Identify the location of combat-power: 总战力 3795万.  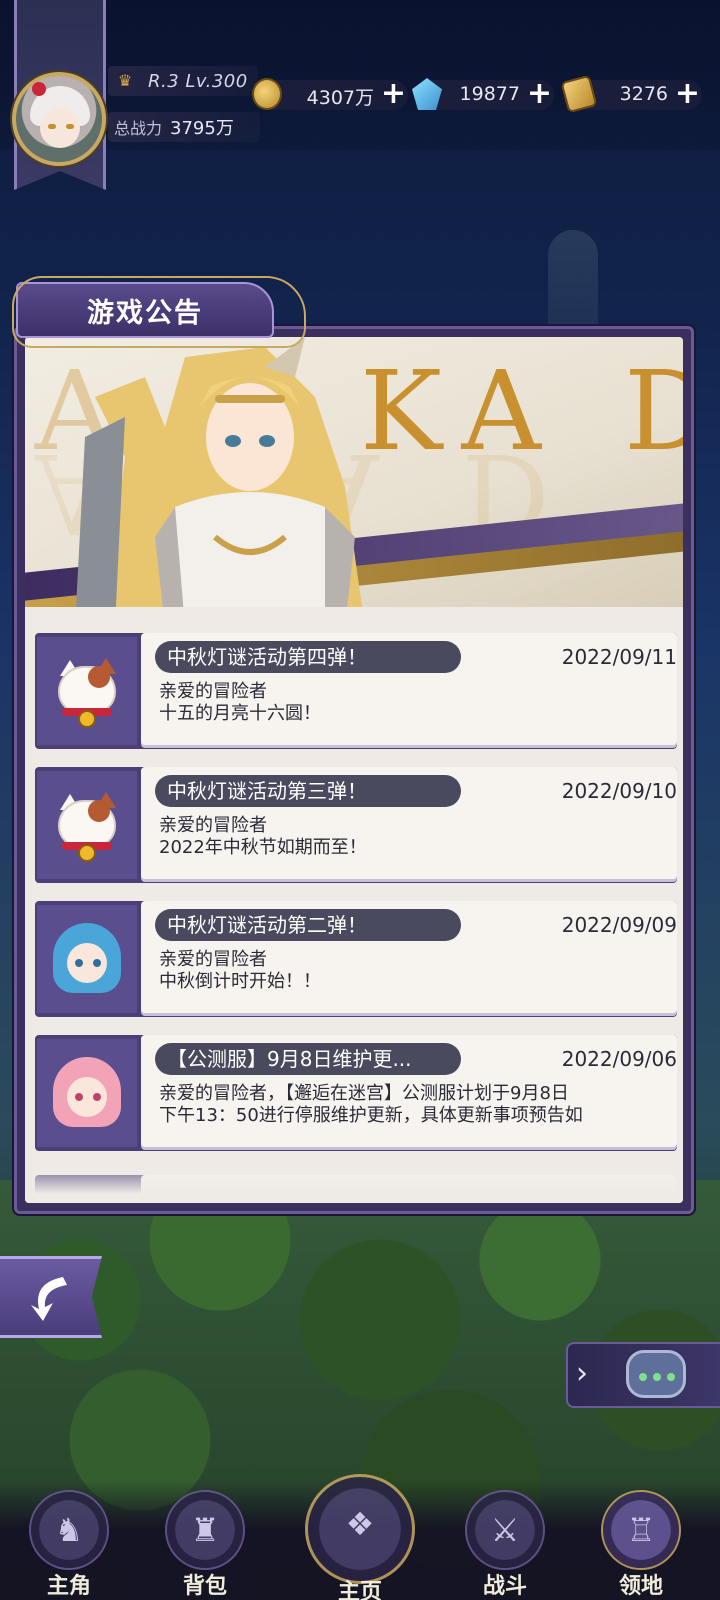
(184, 127).